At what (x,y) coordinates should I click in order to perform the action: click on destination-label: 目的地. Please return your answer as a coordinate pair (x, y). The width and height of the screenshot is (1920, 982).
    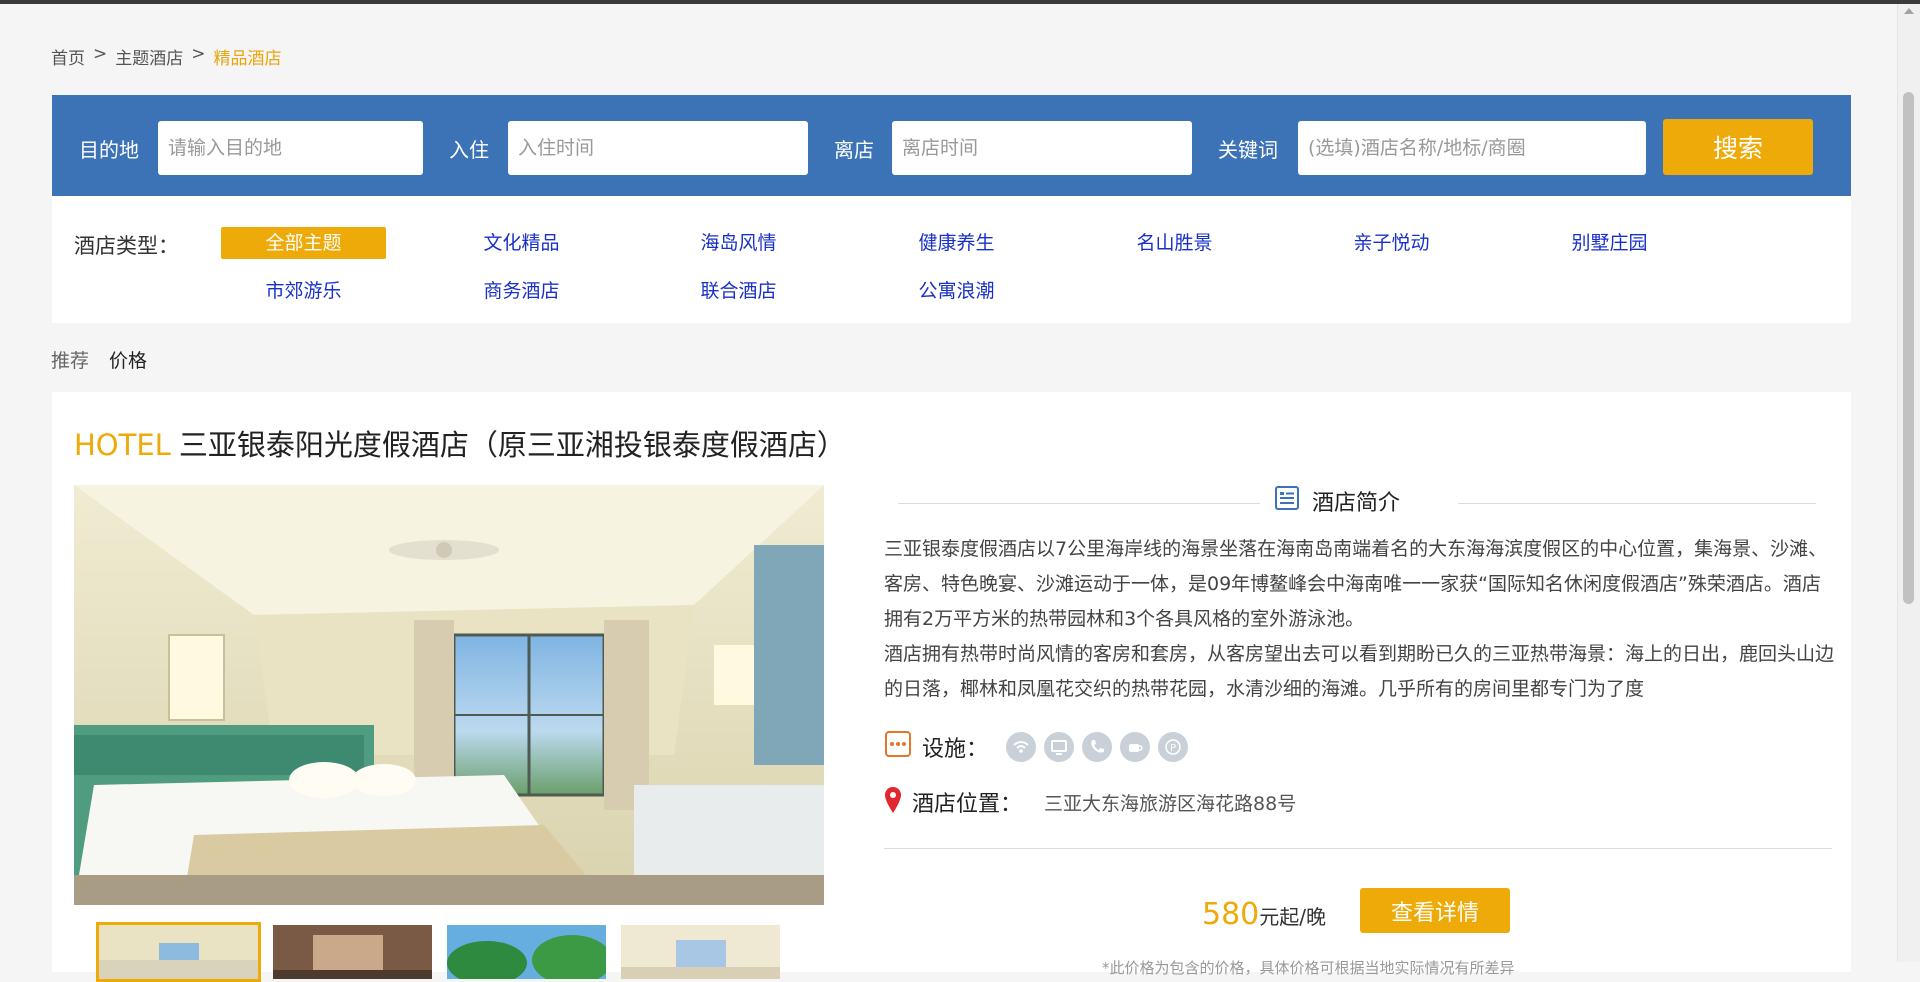
    Looking at the image, I should click on (109, 150).